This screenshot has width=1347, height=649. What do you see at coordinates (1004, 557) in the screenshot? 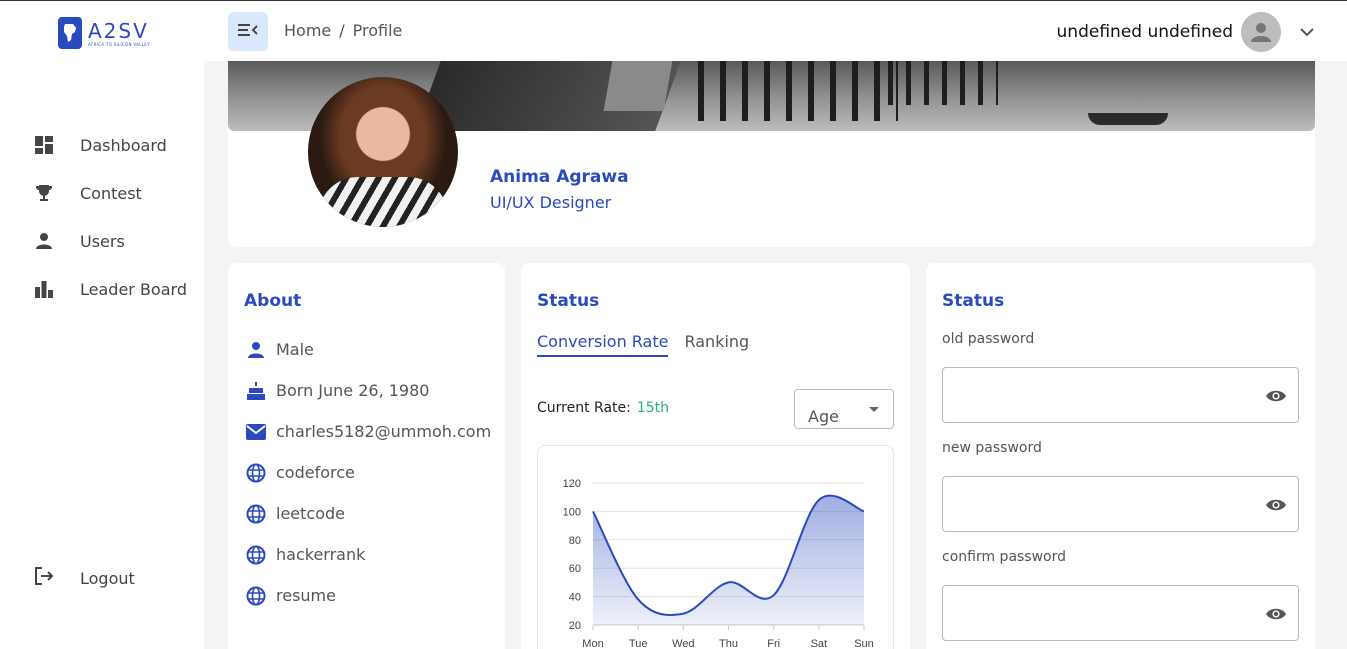
I see `confirm-password-label: confirm password` at bounding box center [1004, 557].